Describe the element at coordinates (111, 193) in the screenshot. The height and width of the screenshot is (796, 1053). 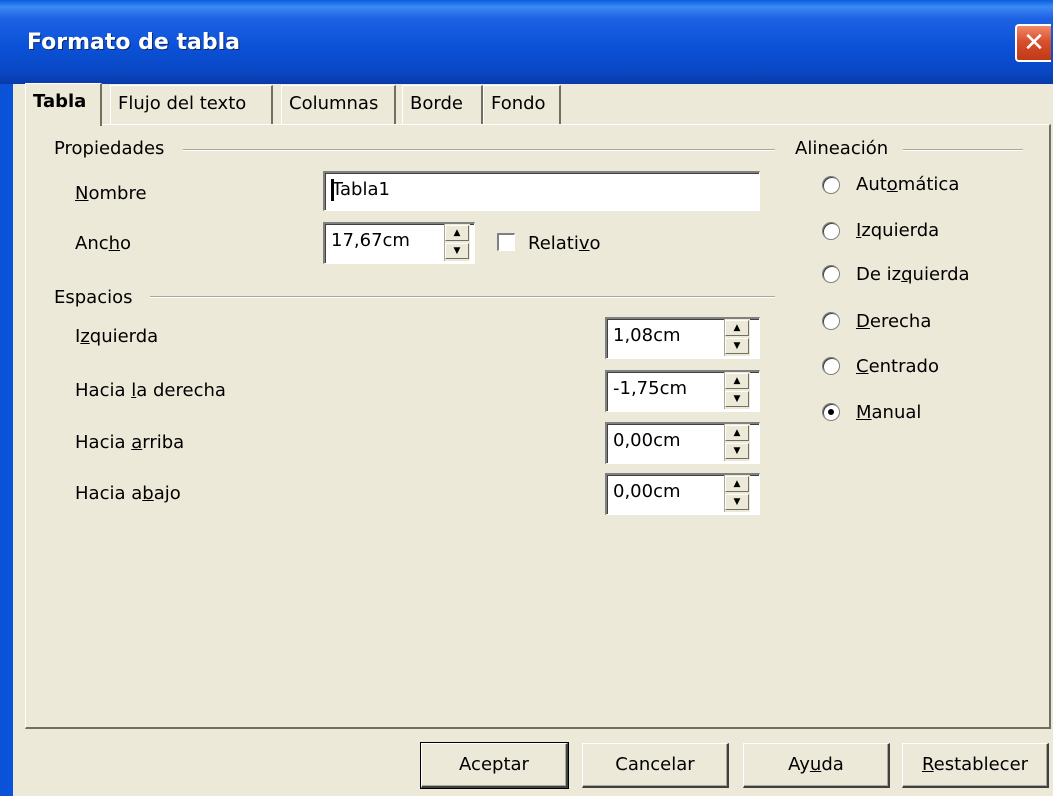
I see `nombre-label: Nombre` at that location.